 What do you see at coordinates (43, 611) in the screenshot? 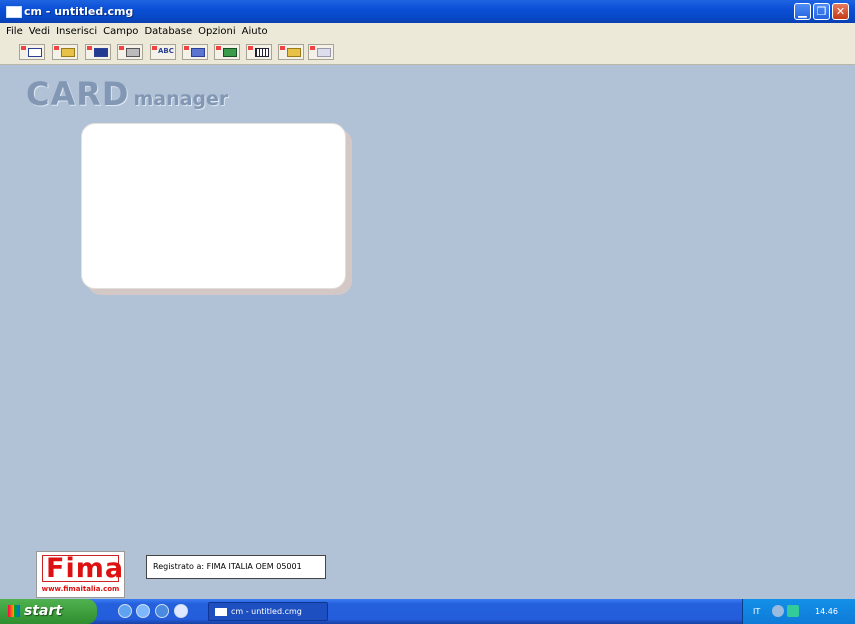
I see `start-label: start` at bounding box center [43, 611].